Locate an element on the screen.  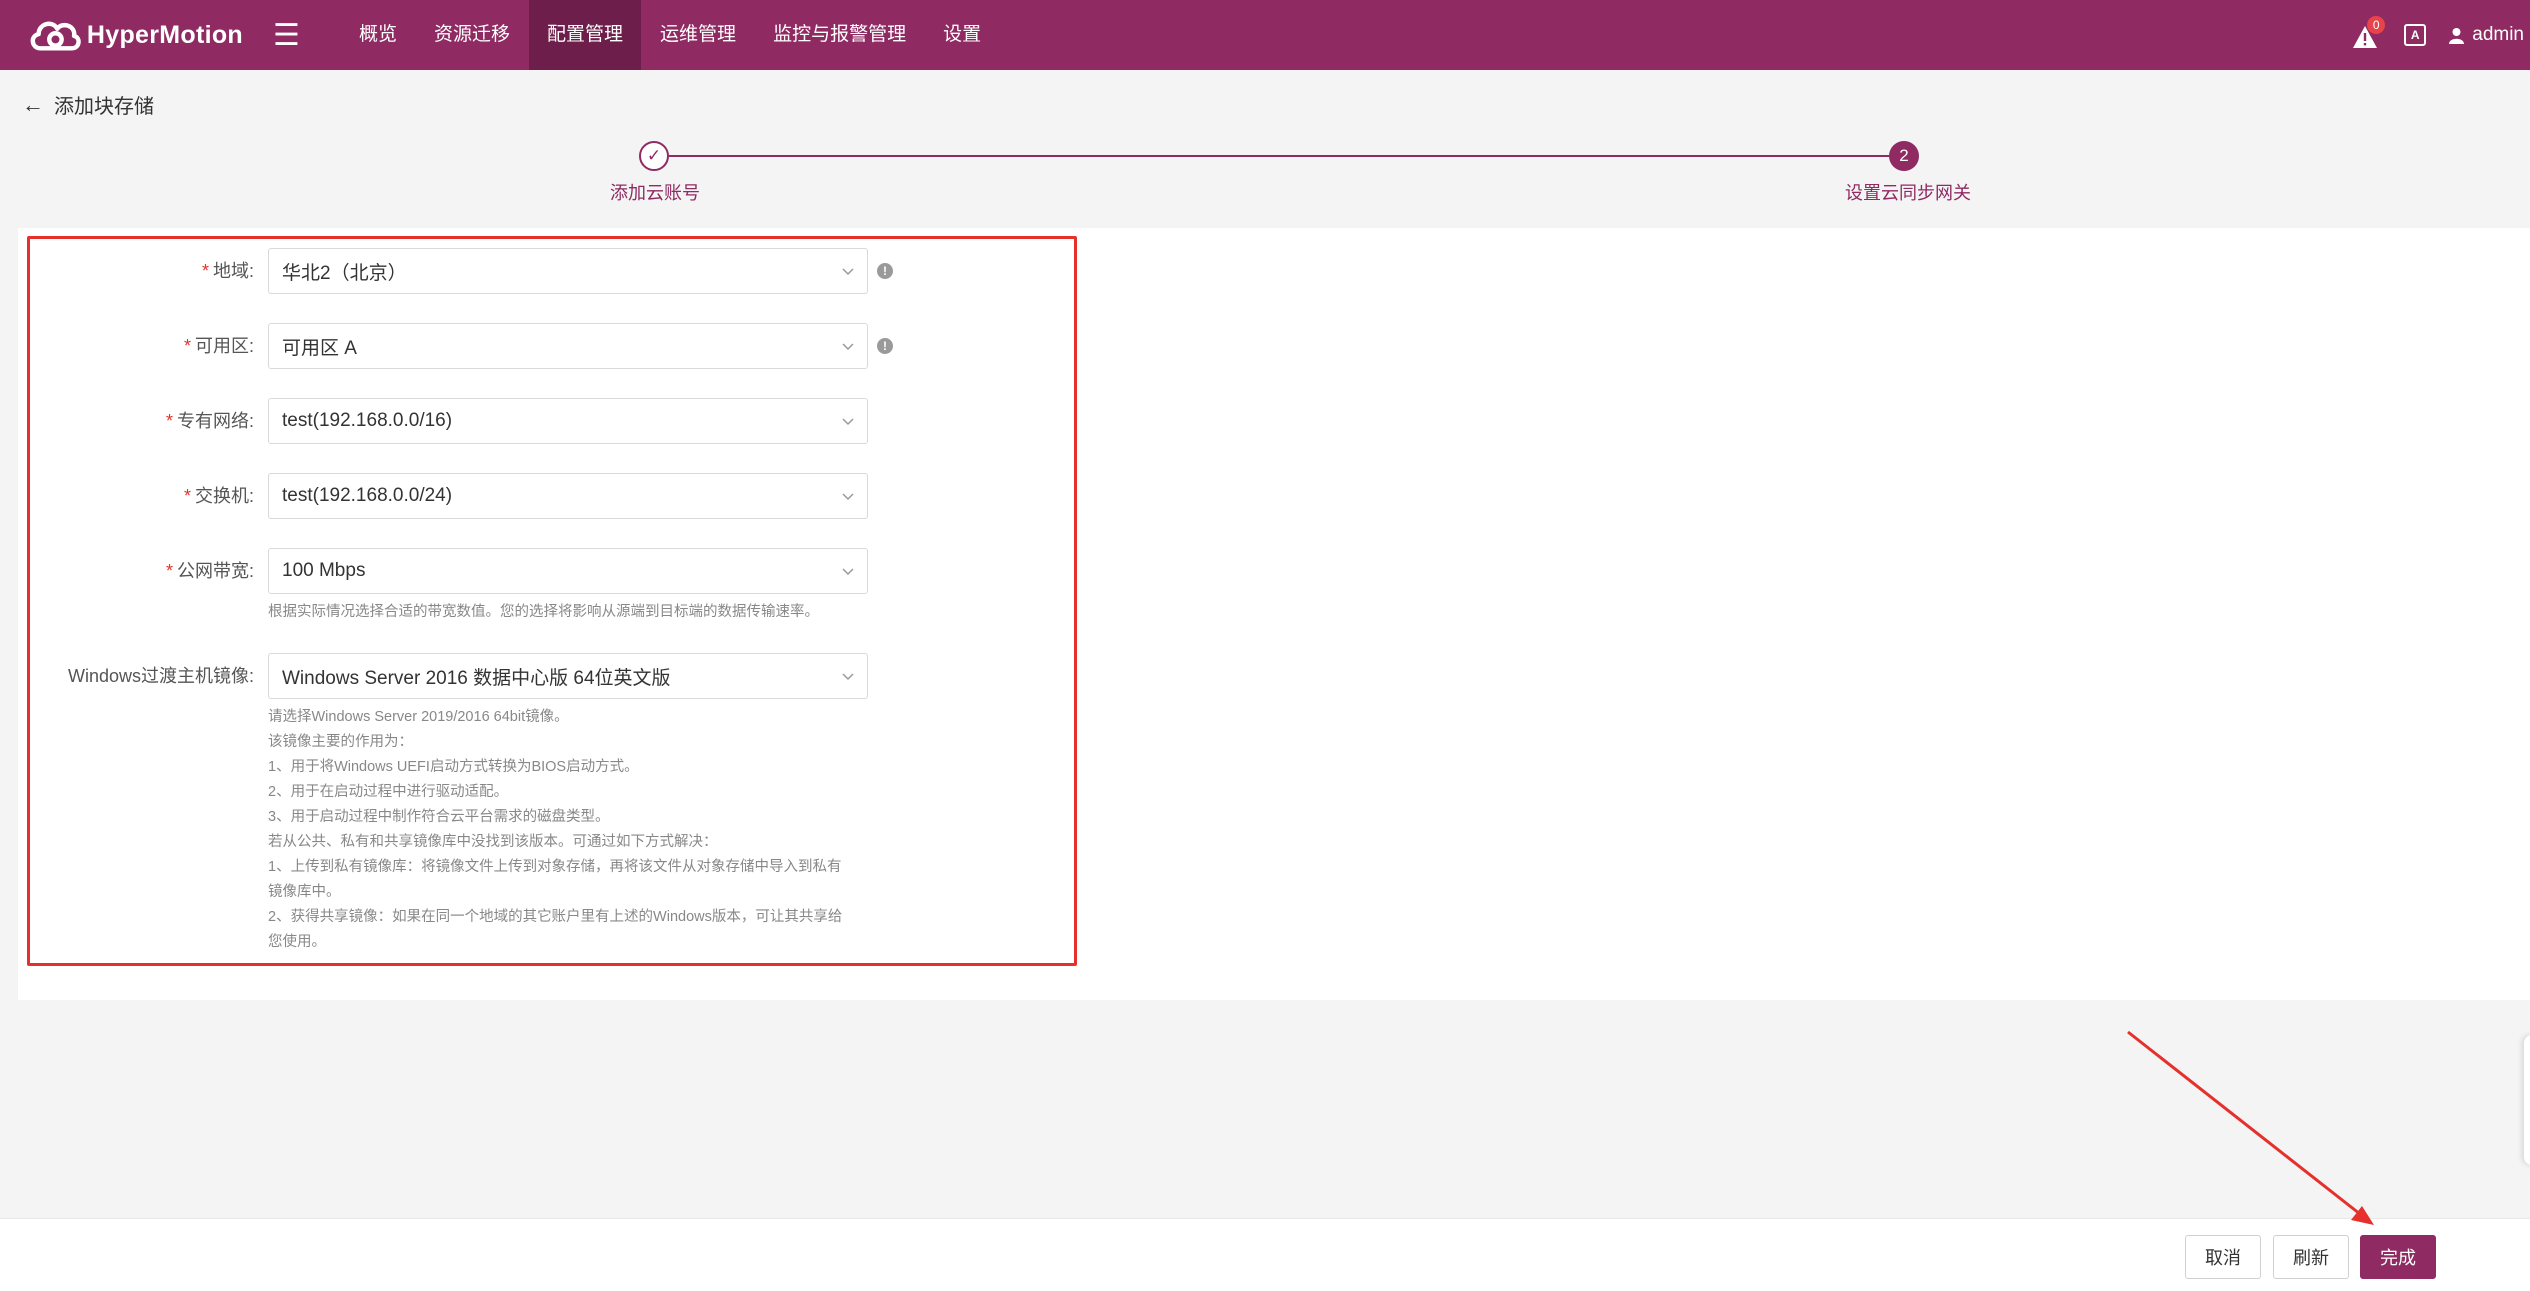
app-logo: HyperMotion is located at coordinates (135, 35).